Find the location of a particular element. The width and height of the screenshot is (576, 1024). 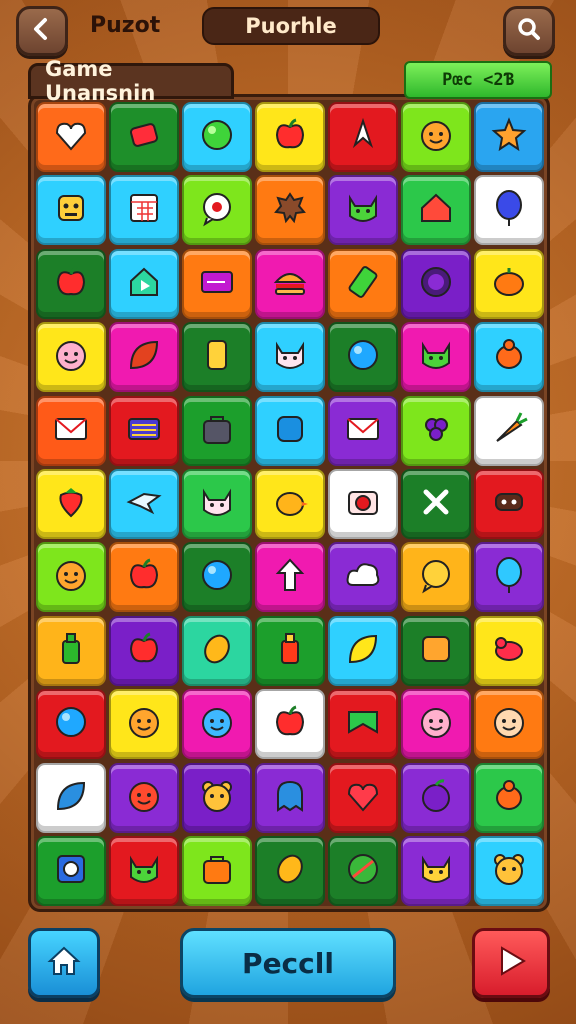

chat-yellow-icon is located at coordinates (436, 577).